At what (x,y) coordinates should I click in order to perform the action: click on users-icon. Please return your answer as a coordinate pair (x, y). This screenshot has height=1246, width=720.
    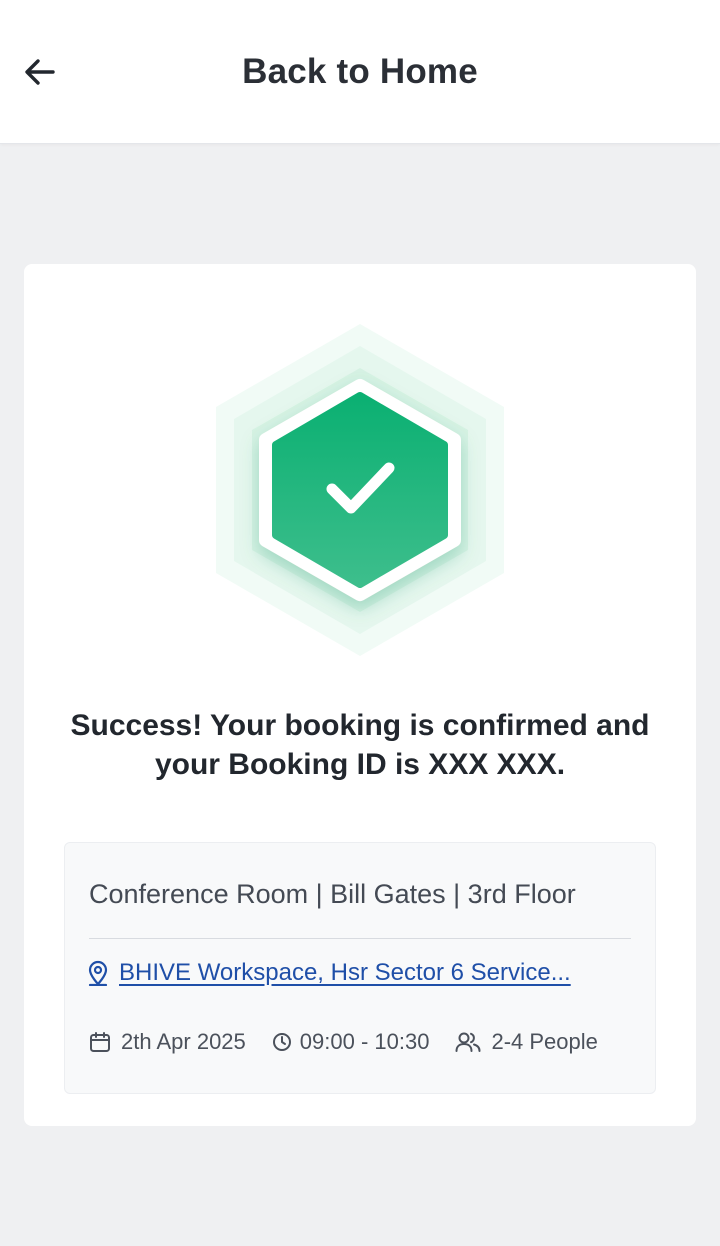
    Looking at the image, I should click on (468, 1042).